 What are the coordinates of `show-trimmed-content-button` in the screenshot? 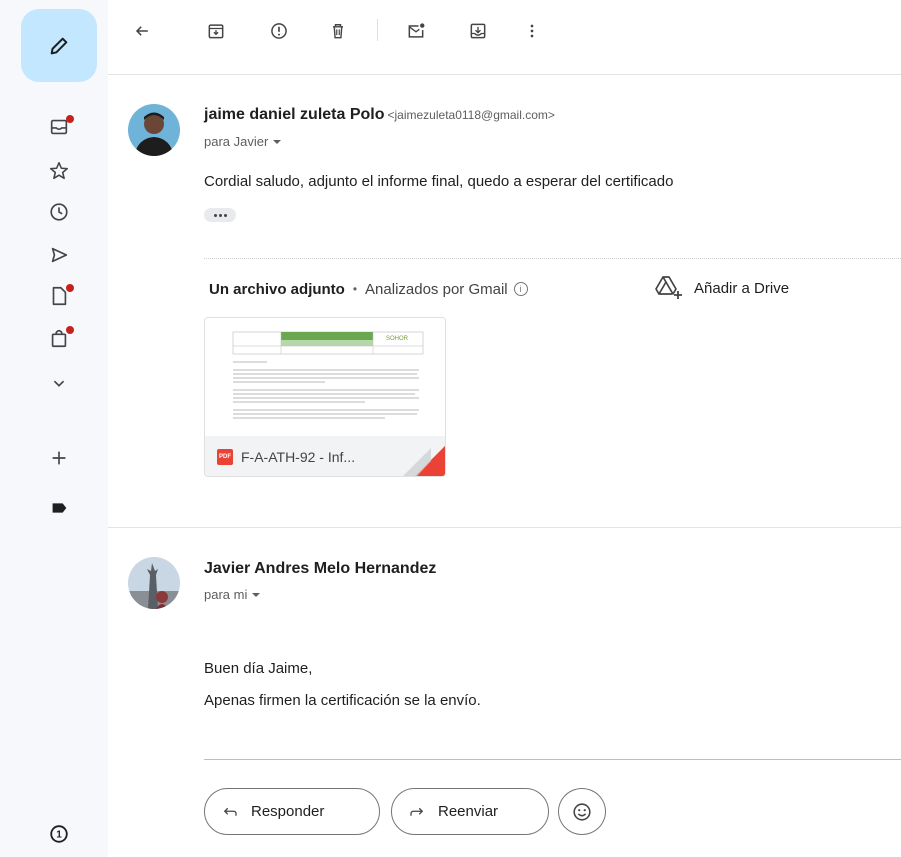 It's located at (220, 215).